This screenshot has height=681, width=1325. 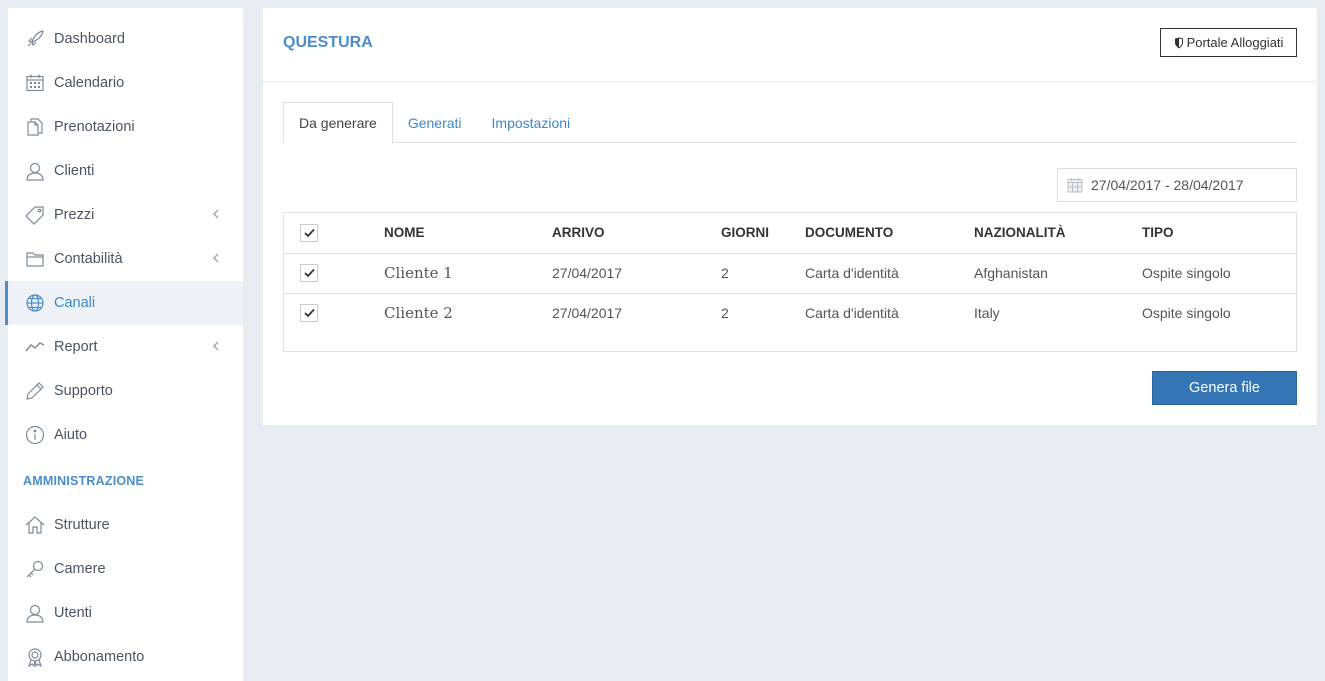 What do you see at coordinates (404, 233) in the screenshot?
I see `column-header-nome: NOME` at bounding box center [404, 233].